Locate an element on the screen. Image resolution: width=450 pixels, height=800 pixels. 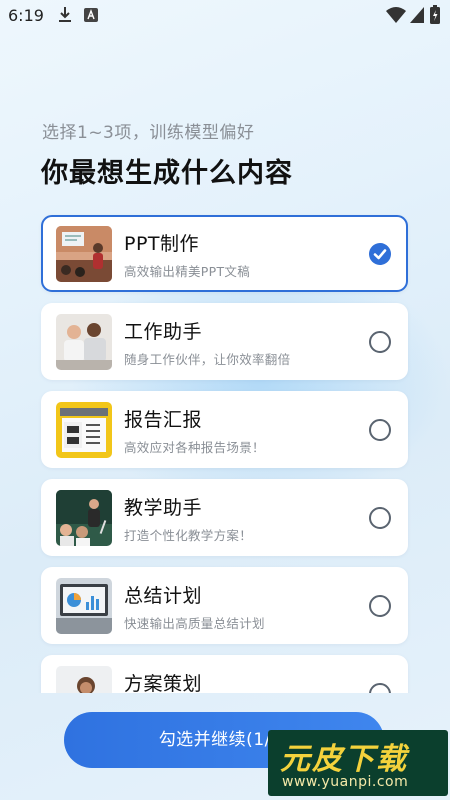
option-card-report: 报告汇报 高效应对各种报告场景！ is located at coordinates (224, 429).